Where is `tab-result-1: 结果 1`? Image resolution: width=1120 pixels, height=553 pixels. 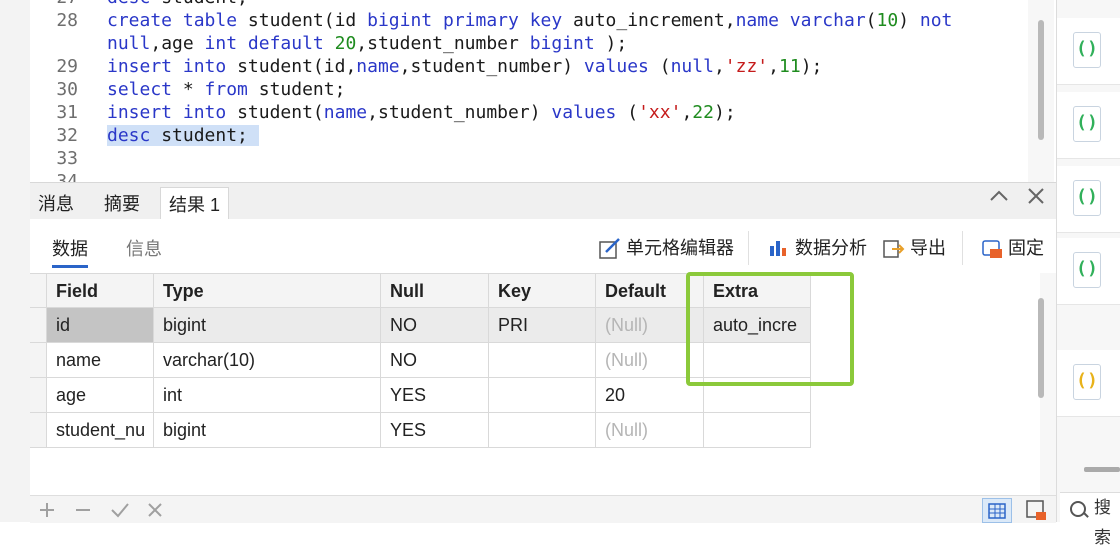
tab-result-1: 结果 1 is located at coordinates (195, 203).